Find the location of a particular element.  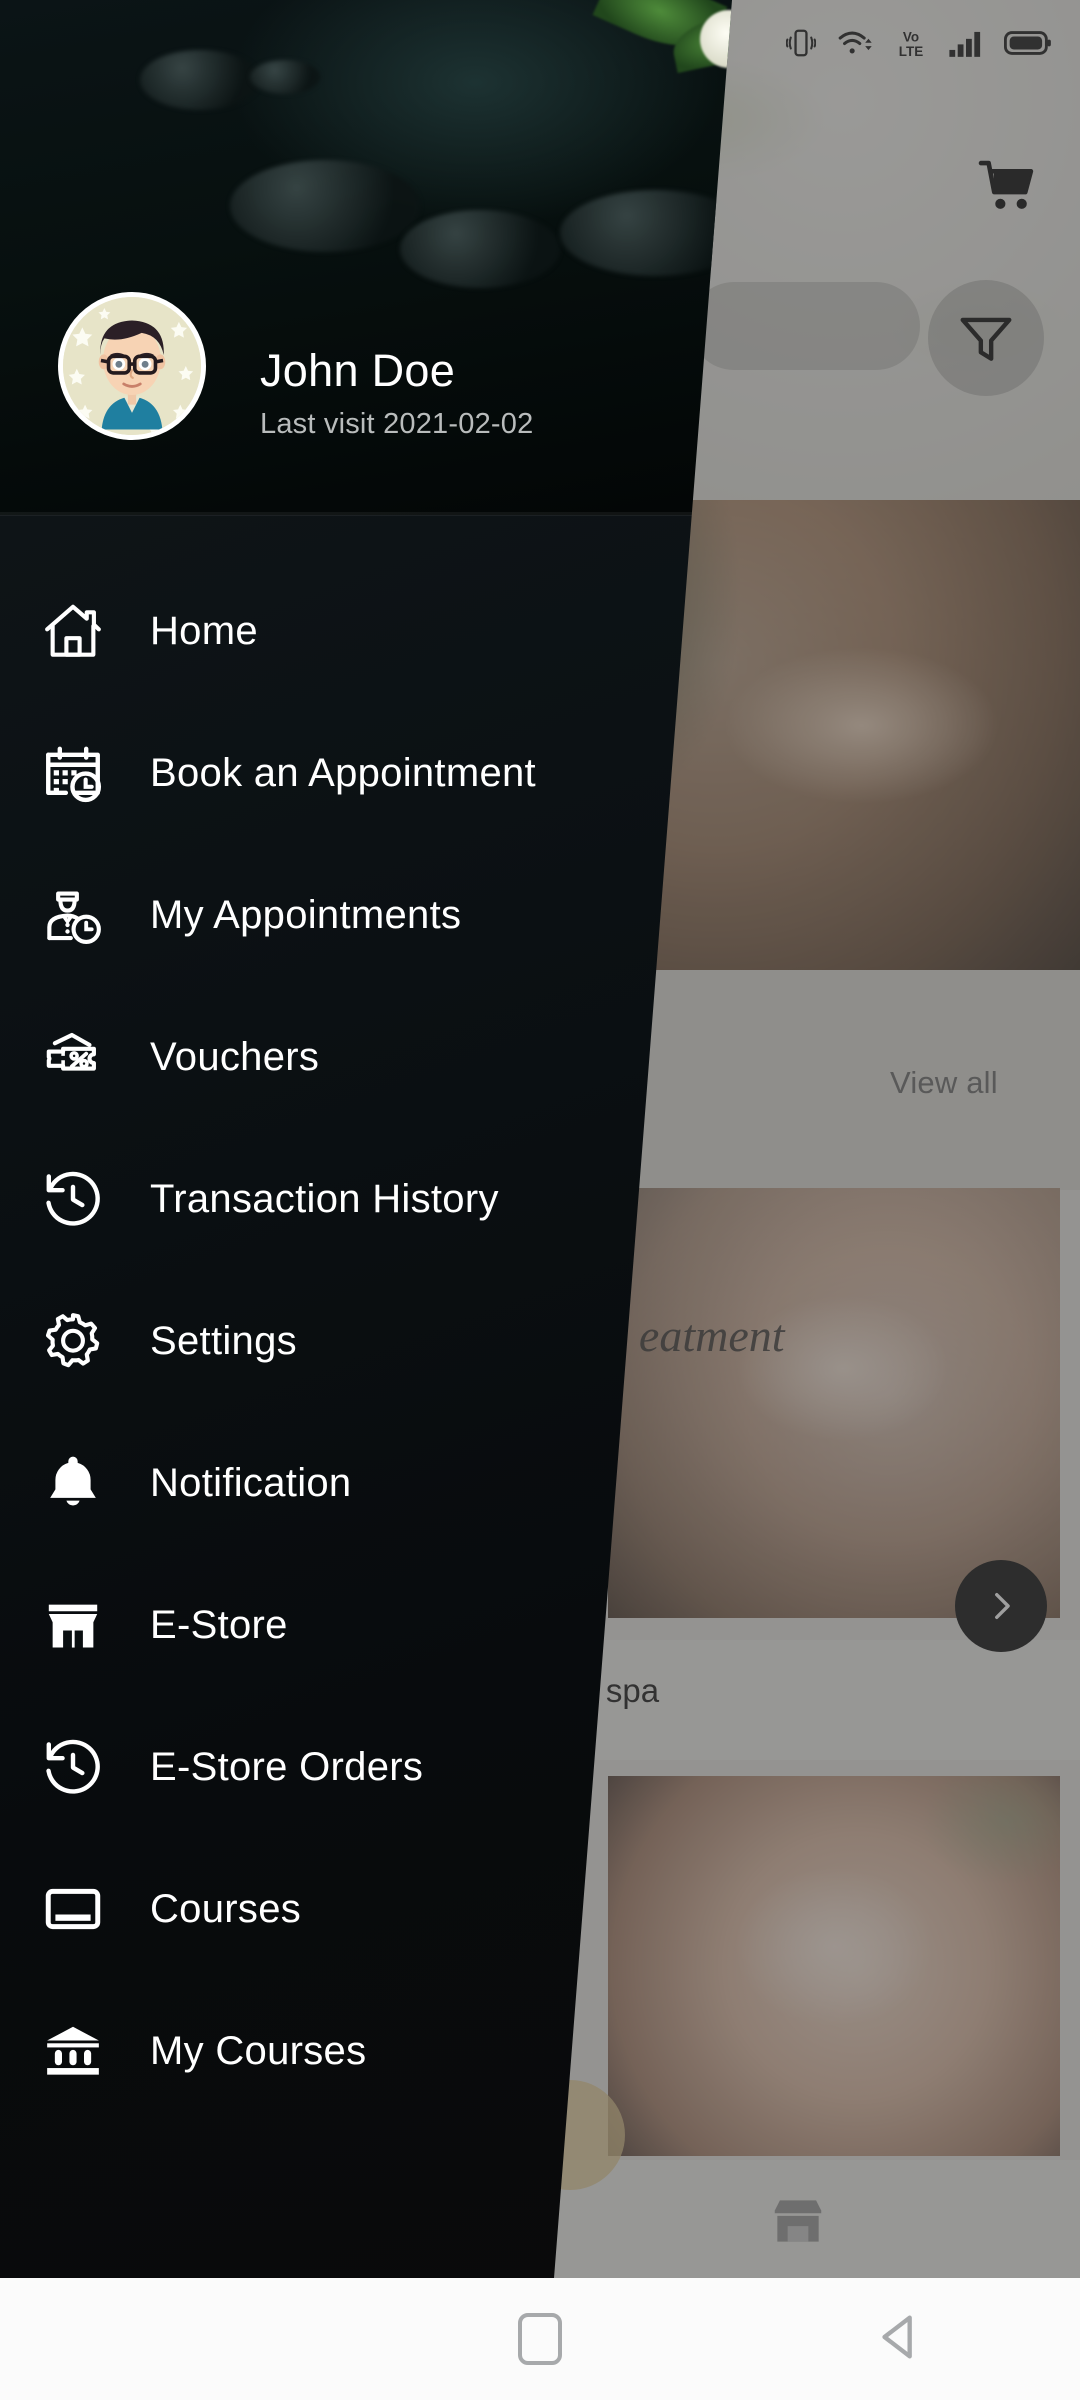

sidebar-item-label: My Courses is located at coordinates (258, 2050).